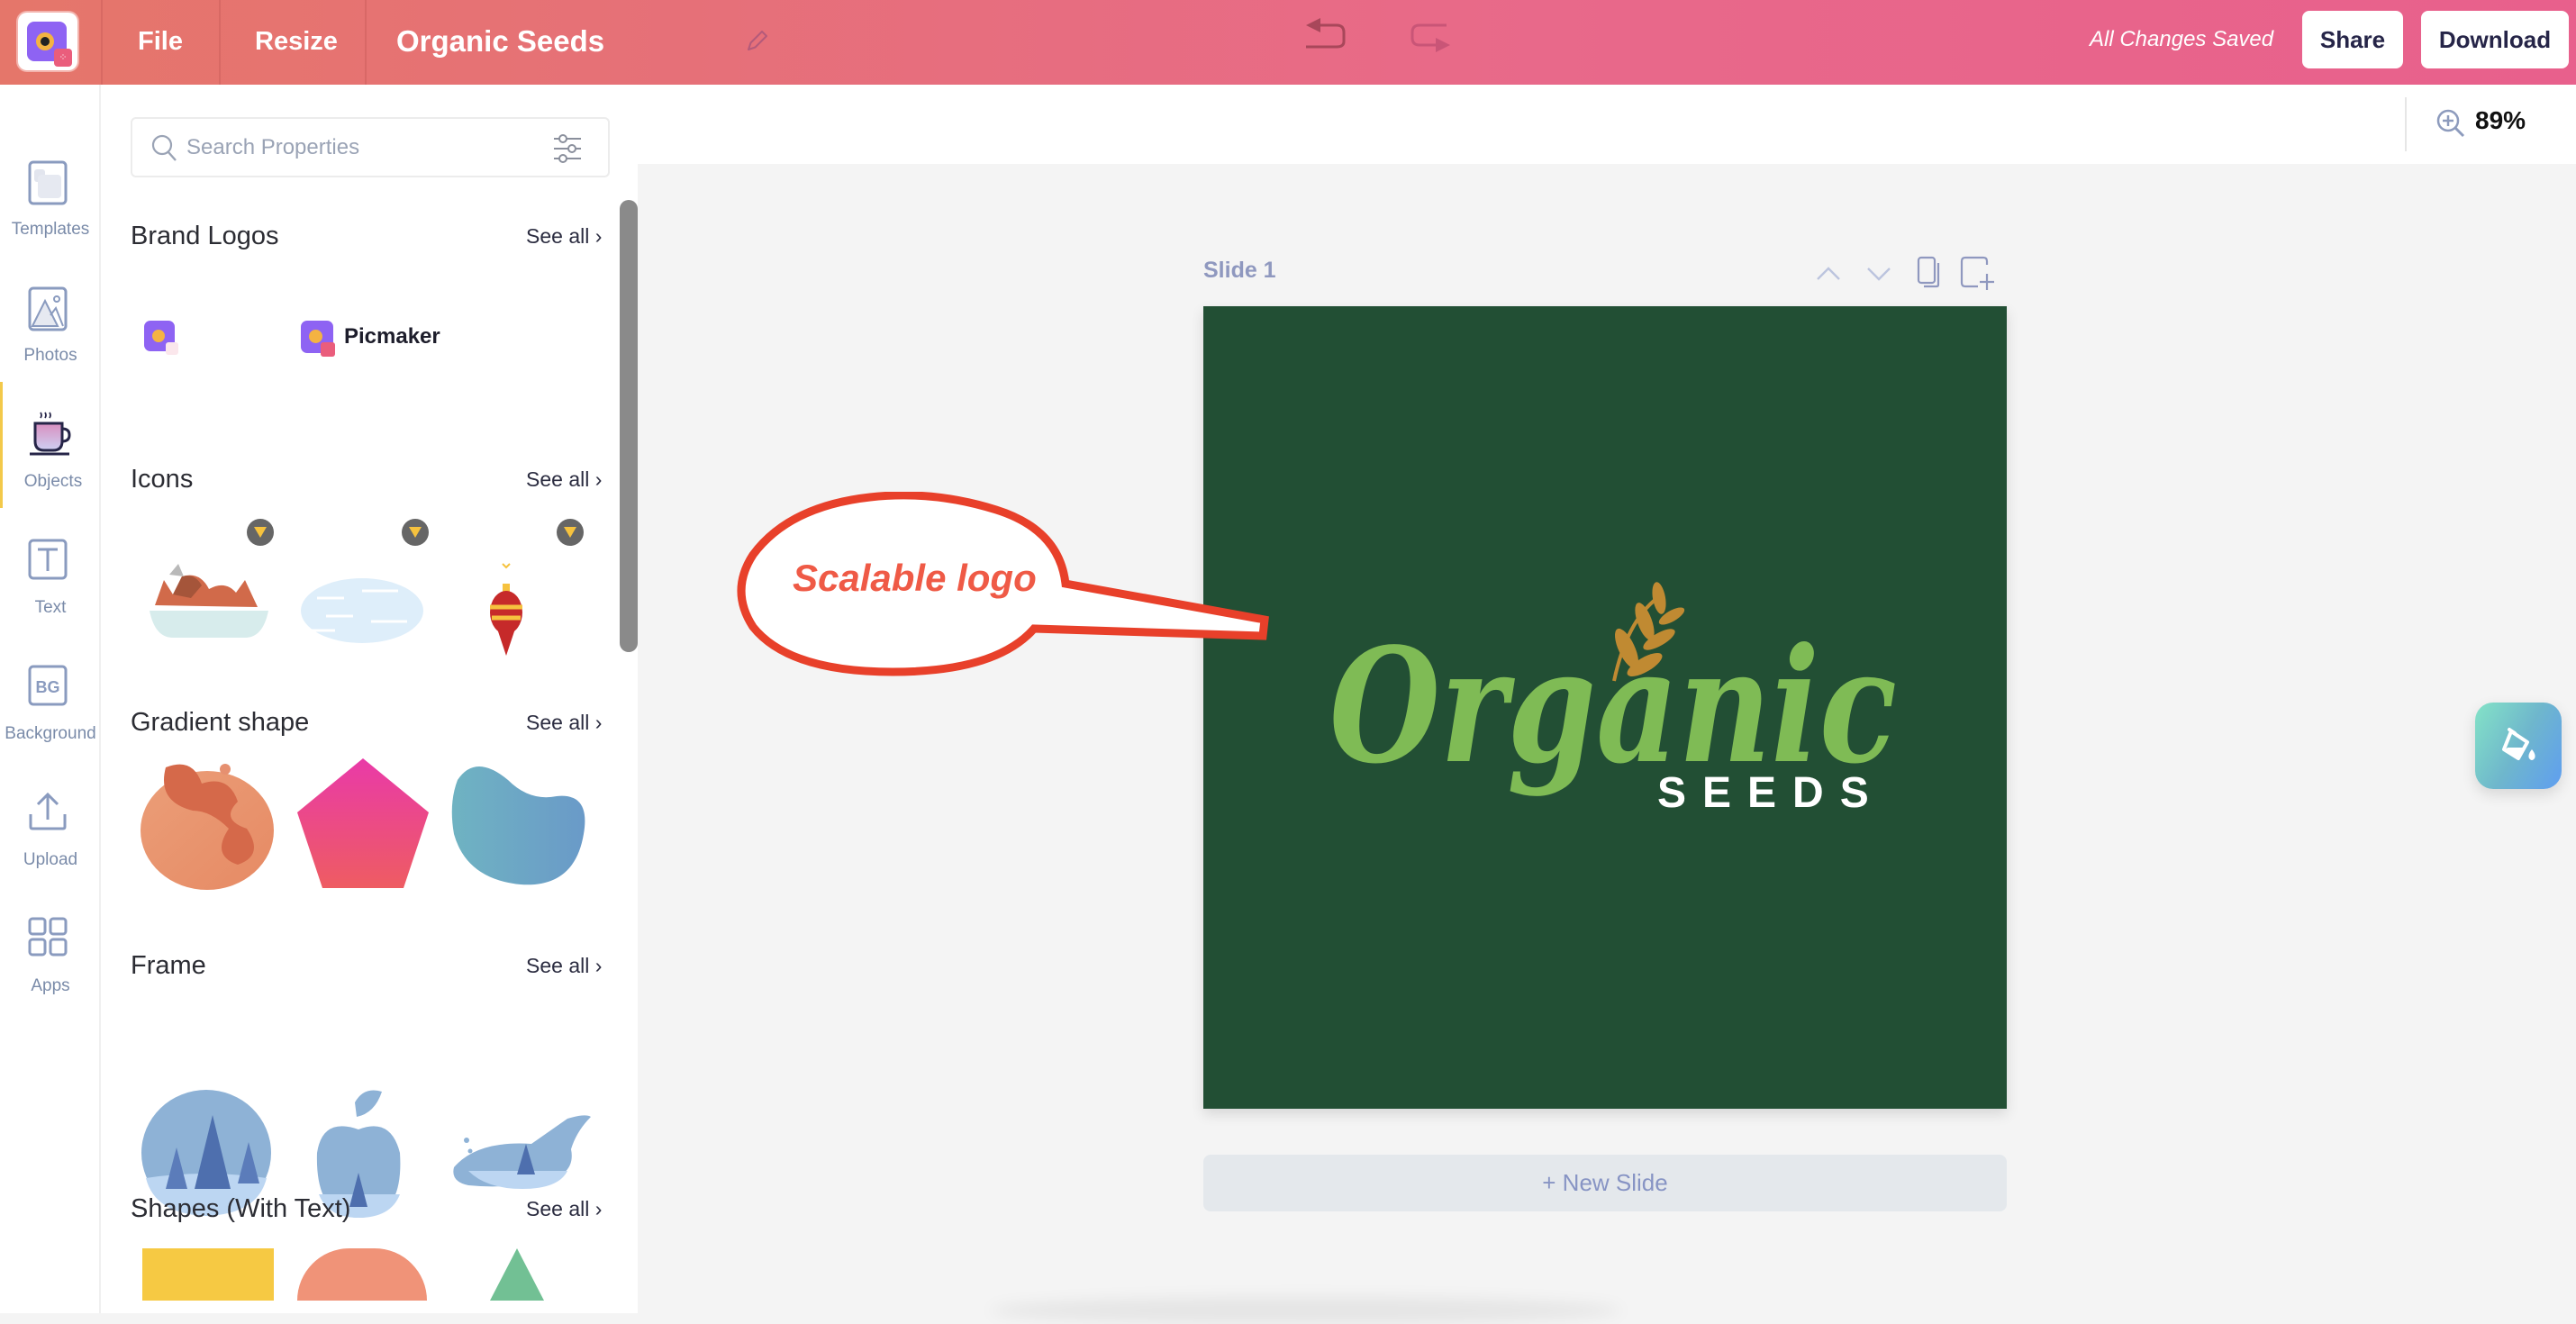 The height and width of the screenshot is (1324, 2576). I want to click on section-title-brand-logos: Brand Logos, so click(205, 236).